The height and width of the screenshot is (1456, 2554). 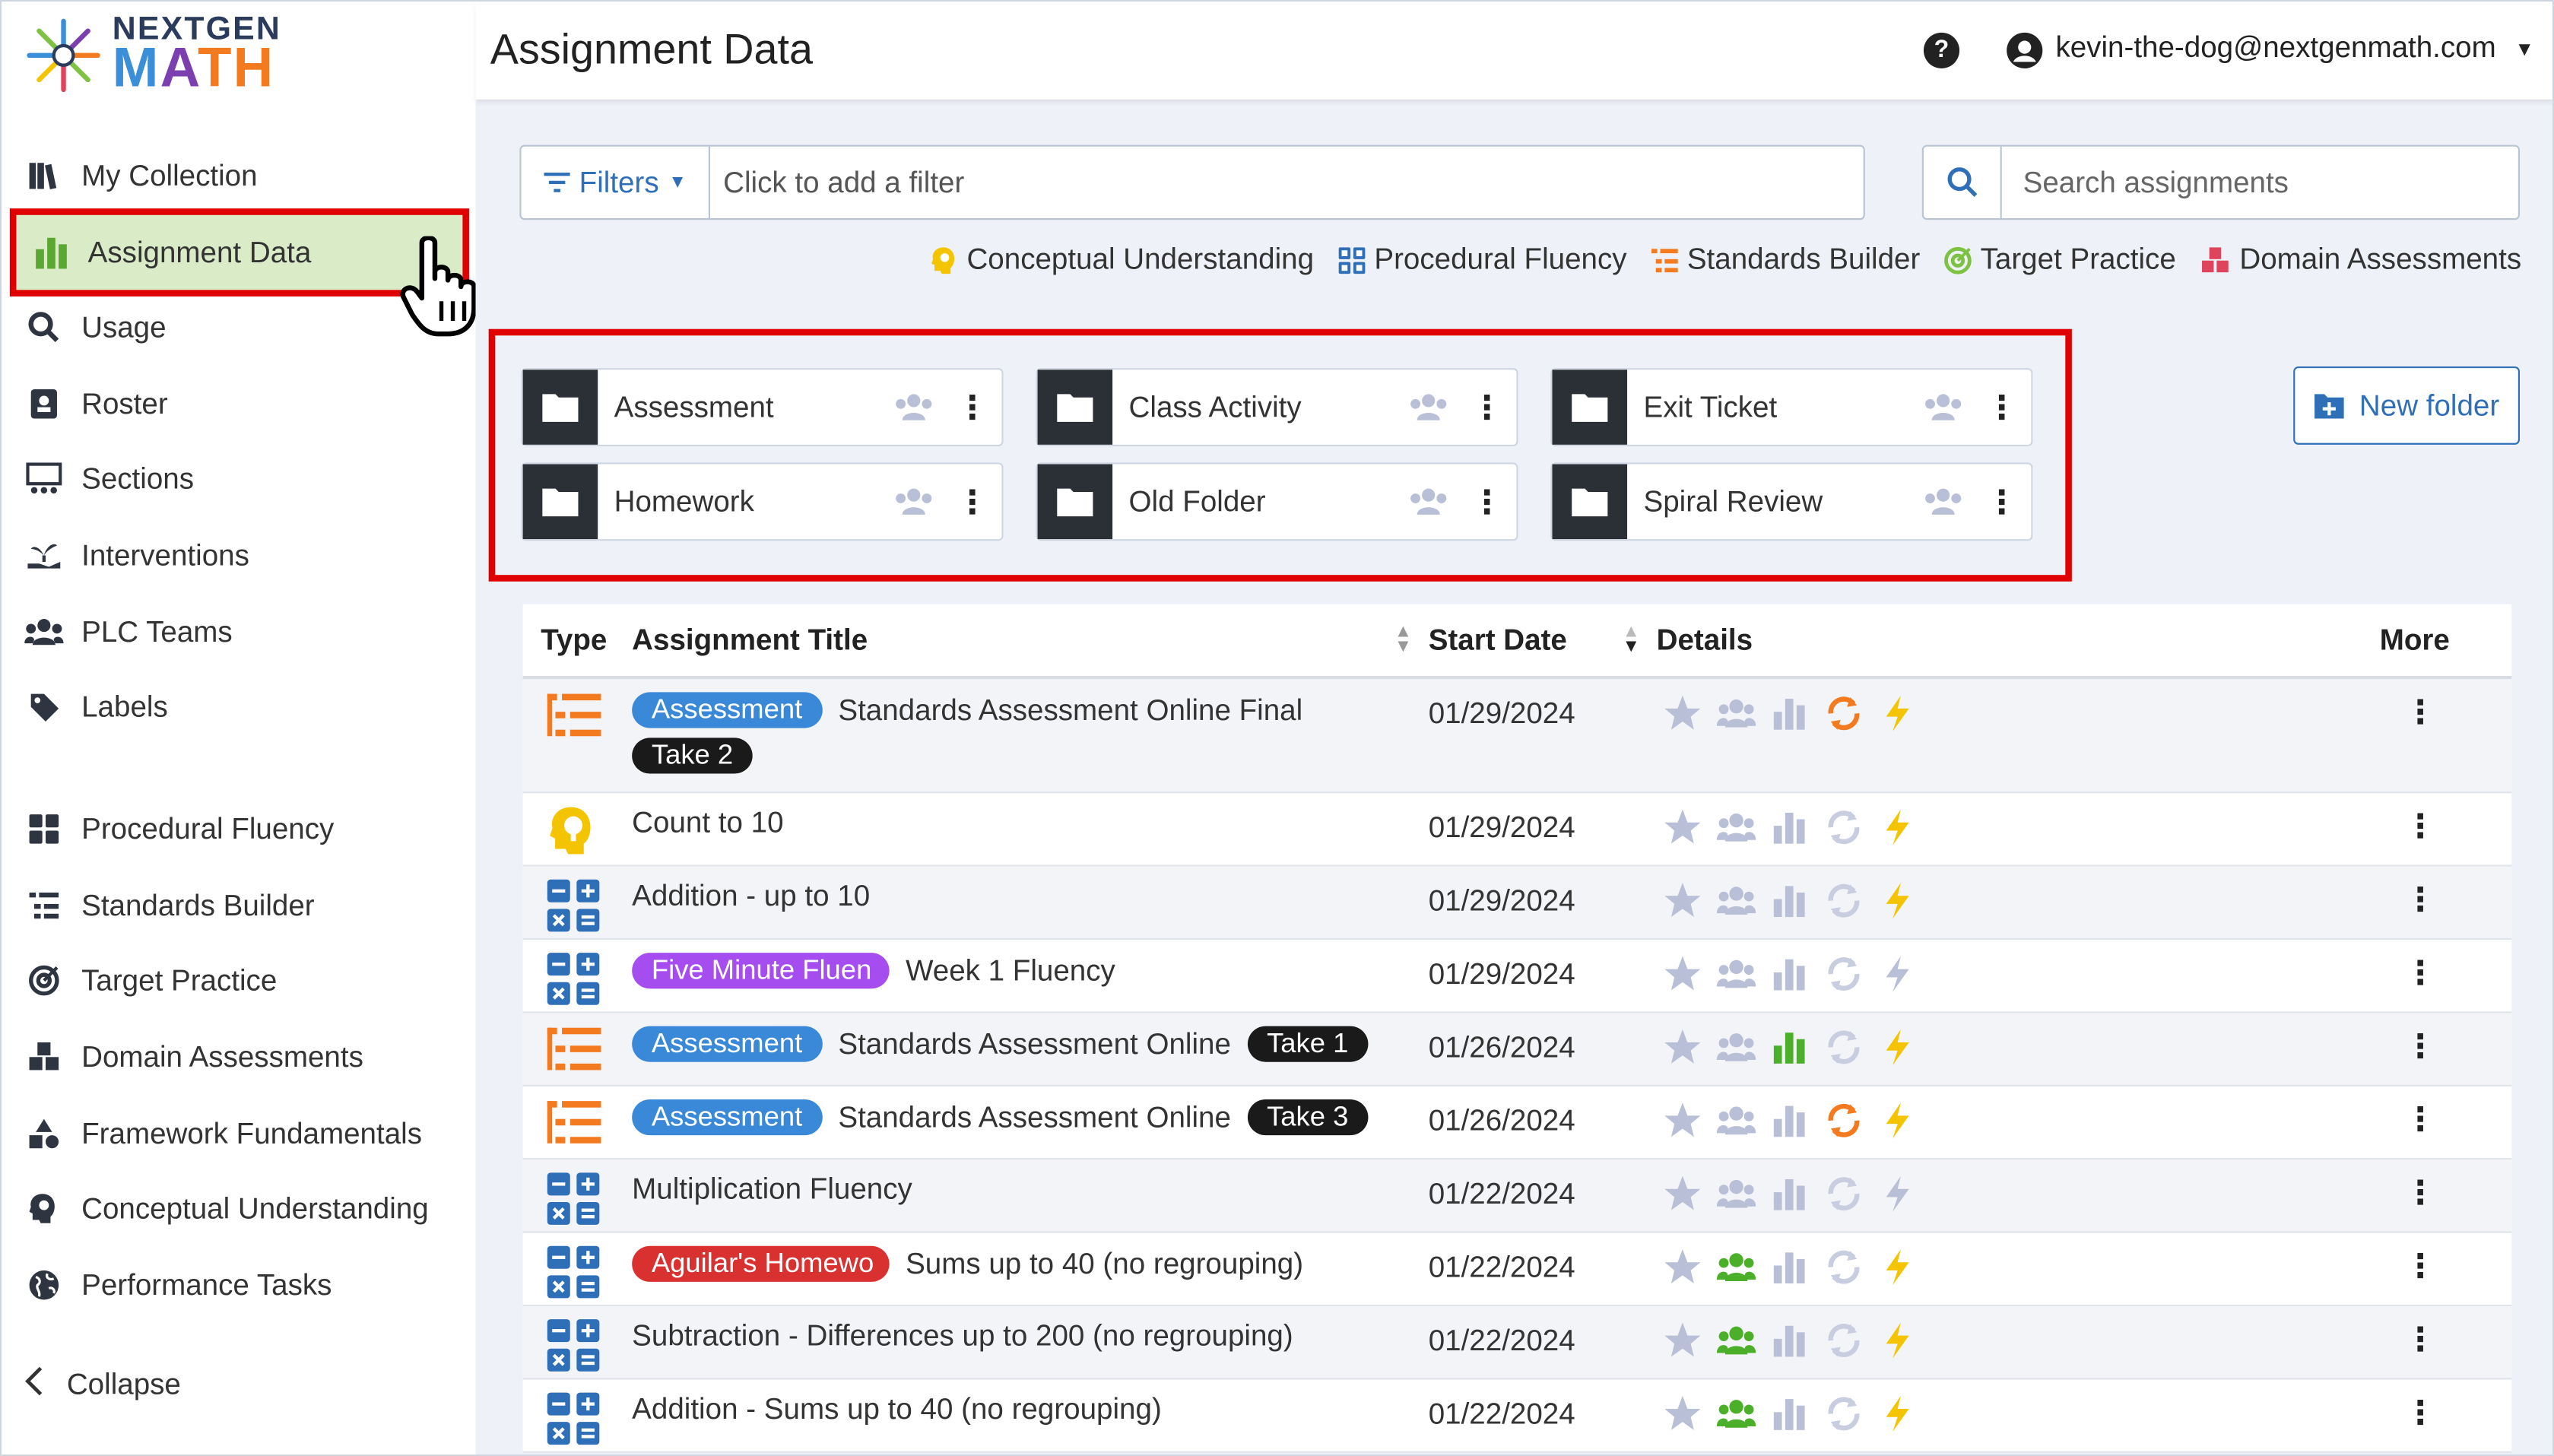 I want to click on sidebar-item-performance-tasks: Performance Tasks, so click(x=244, y=1285).